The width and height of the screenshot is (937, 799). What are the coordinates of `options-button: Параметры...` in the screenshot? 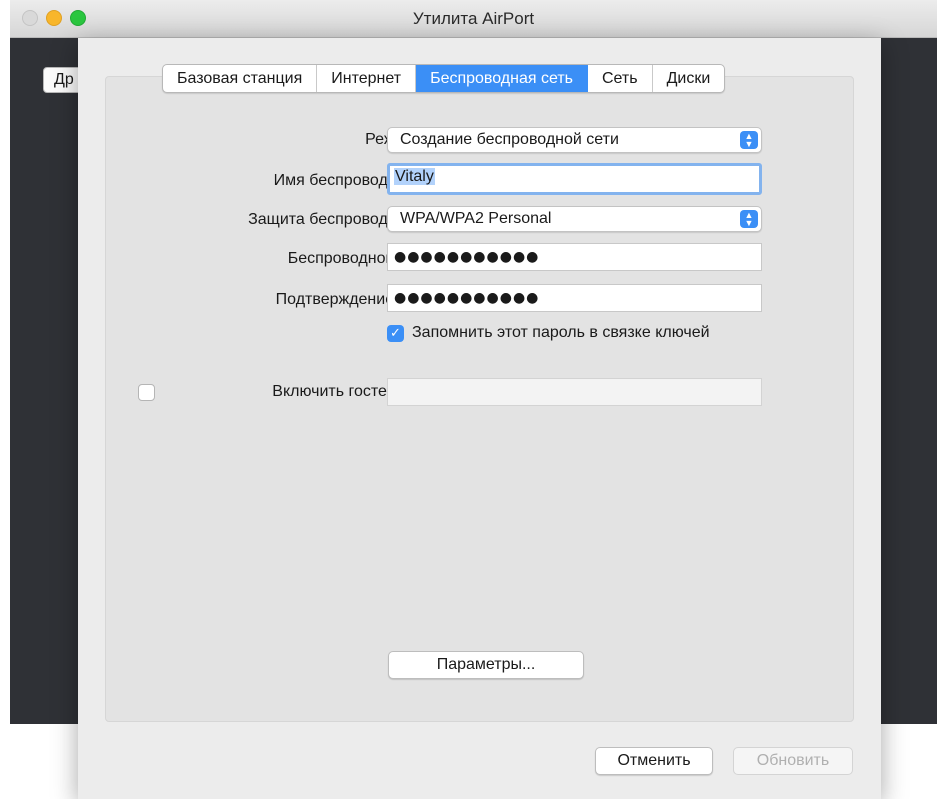 It's located at (486, 665).